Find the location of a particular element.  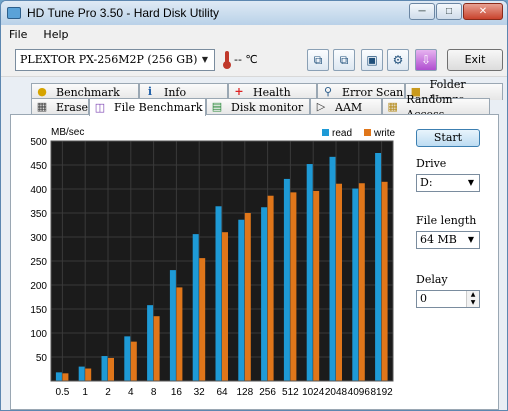

x-tick-label: 64 is located at coordinates (222, 392).